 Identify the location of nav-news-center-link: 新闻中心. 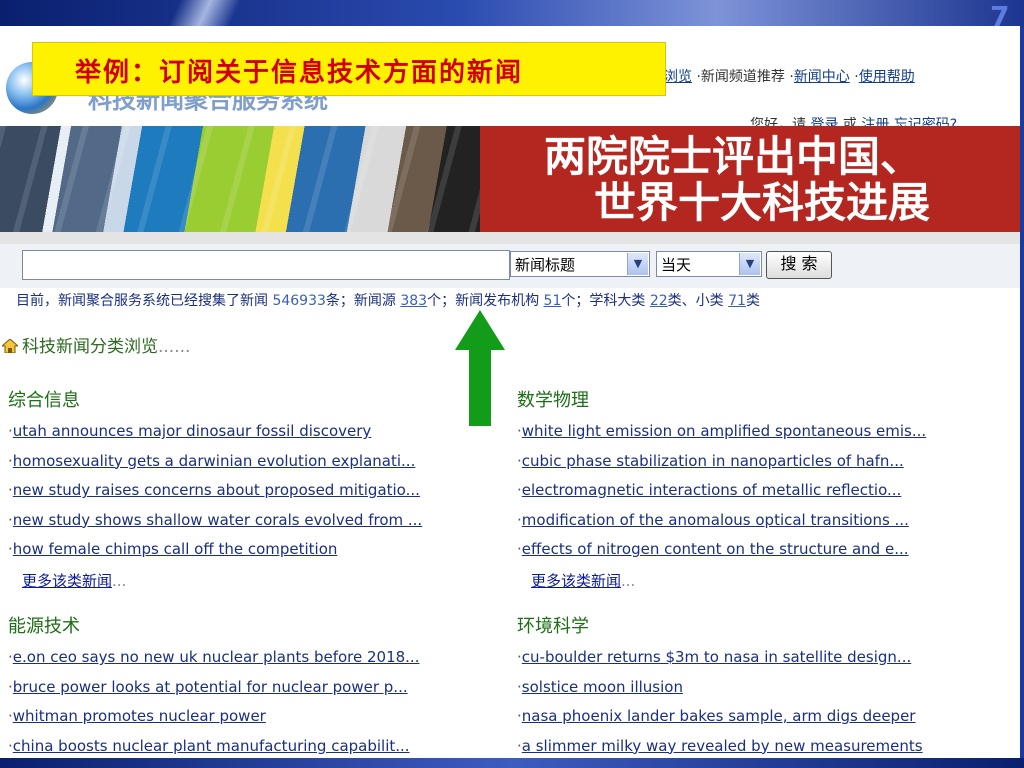
(822, 77).